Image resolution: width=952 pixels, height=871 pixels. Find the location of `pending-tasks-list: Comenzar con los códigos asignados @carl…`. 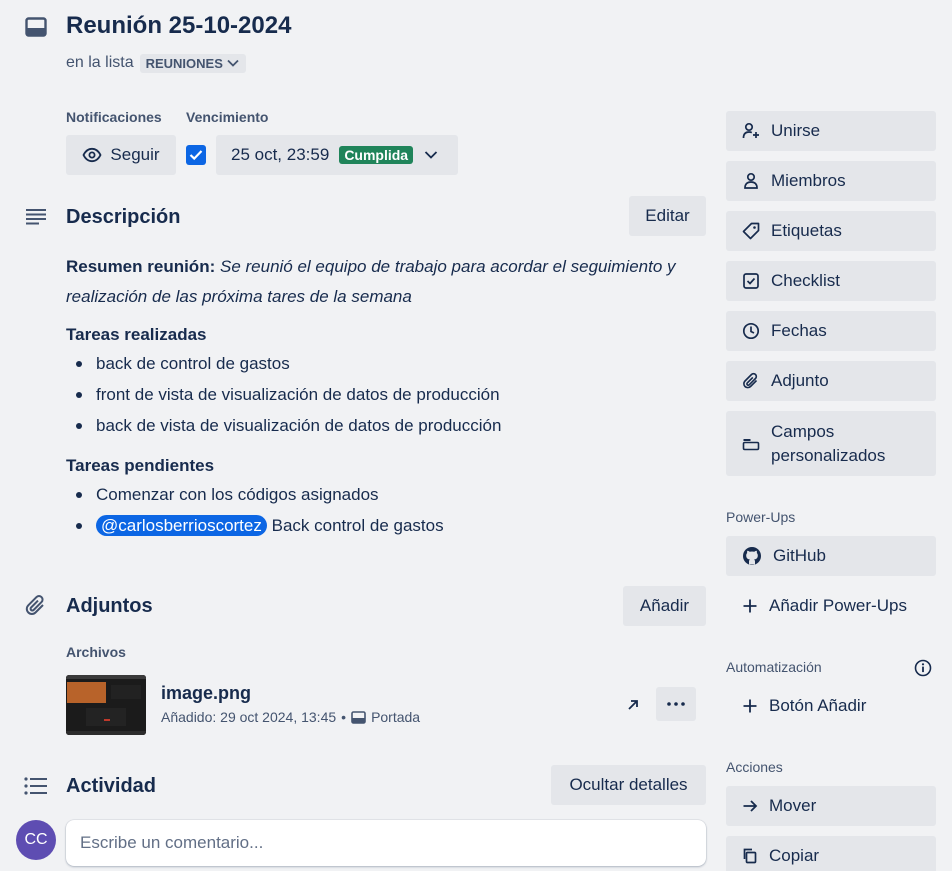

pending-tasks-list: Comenzar con los códigos asignados @carl… is located at coordinates (386, 510).